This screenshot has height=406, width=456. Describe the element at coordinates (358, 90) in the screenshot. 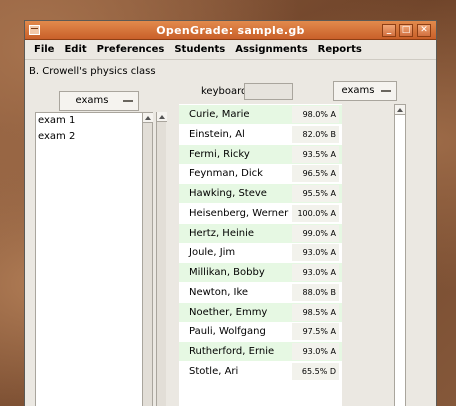

I see `category-dropdown-right-value: exams` at that location.